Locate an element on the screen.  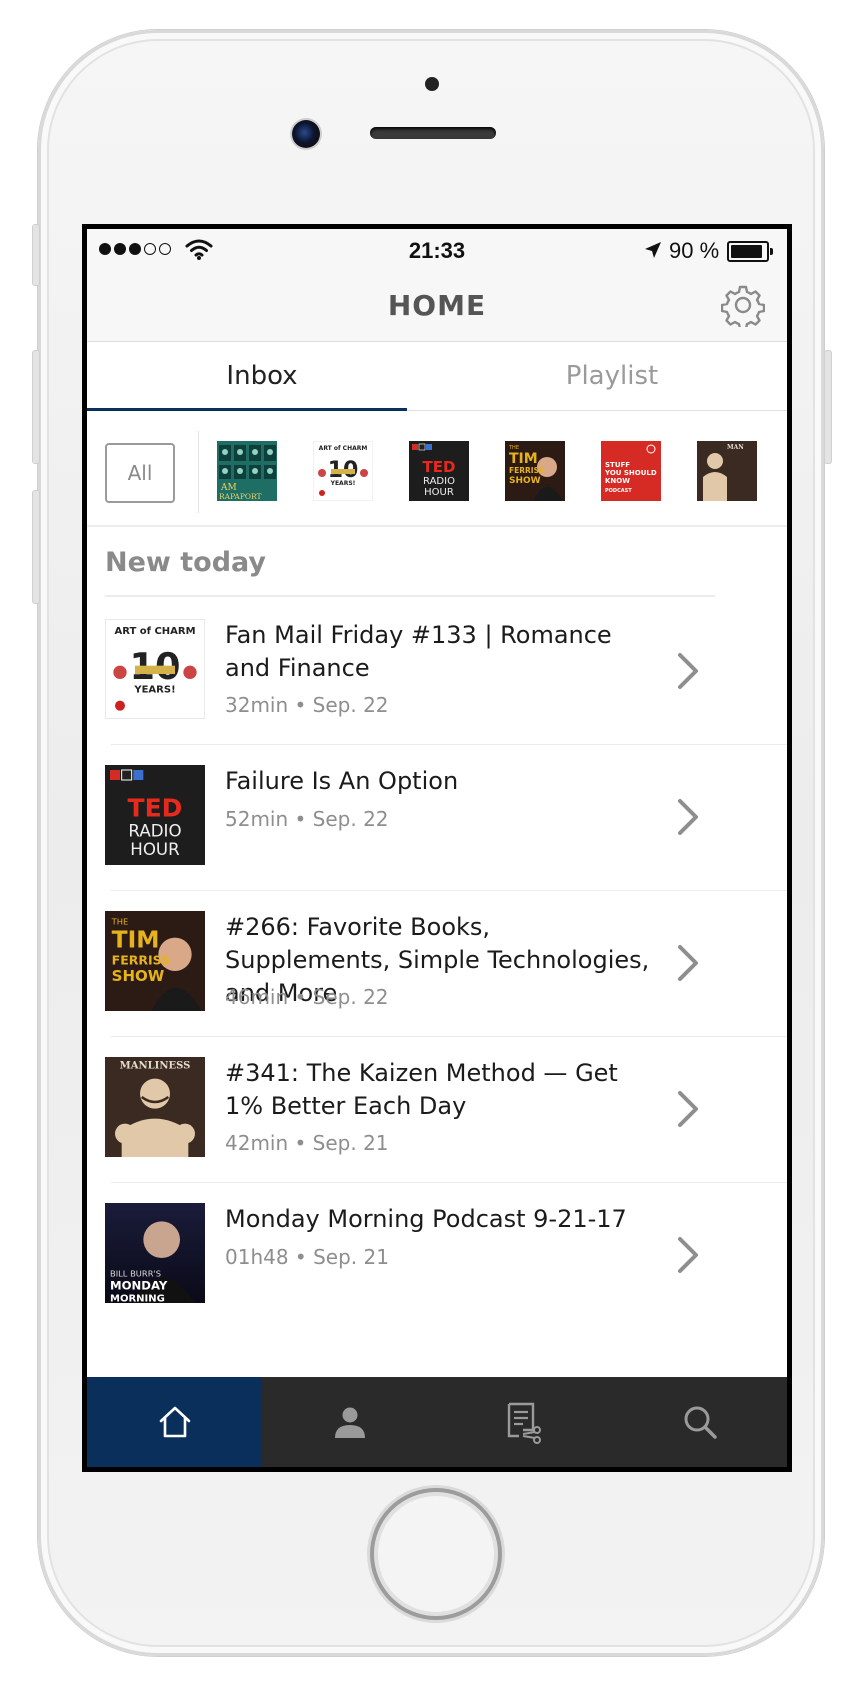
episode-meta: 32min • Sep. 22 is located at coordinates (307, 705).